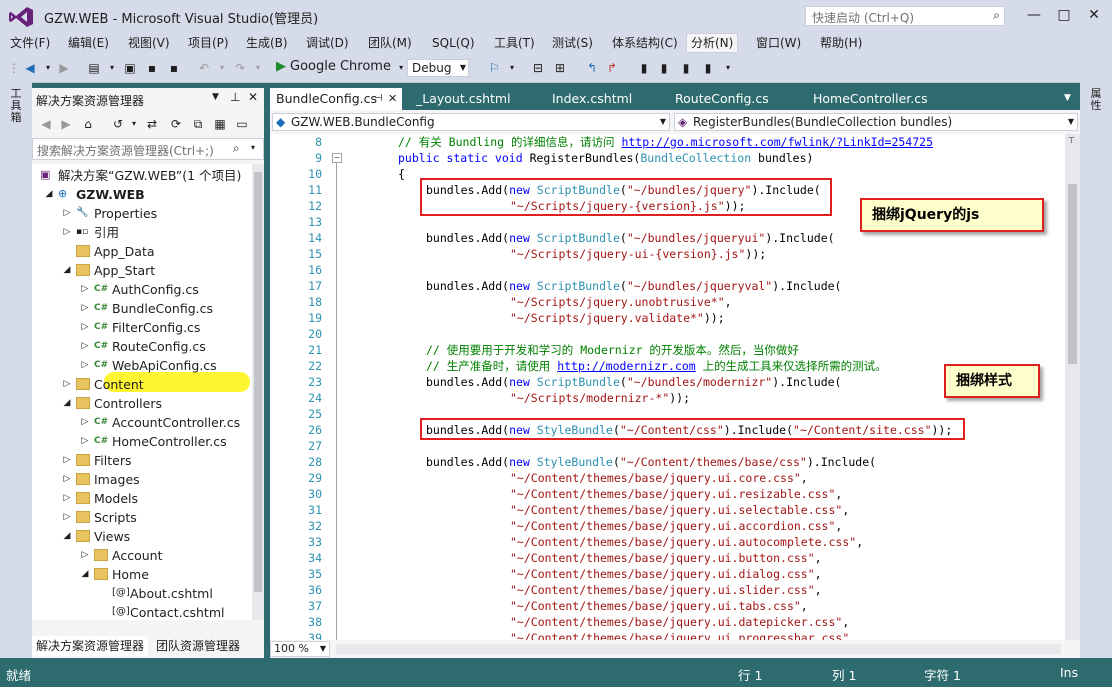  I want to click on tree-item: ▷ C# FilterConfig.cs, so click(142, 327).